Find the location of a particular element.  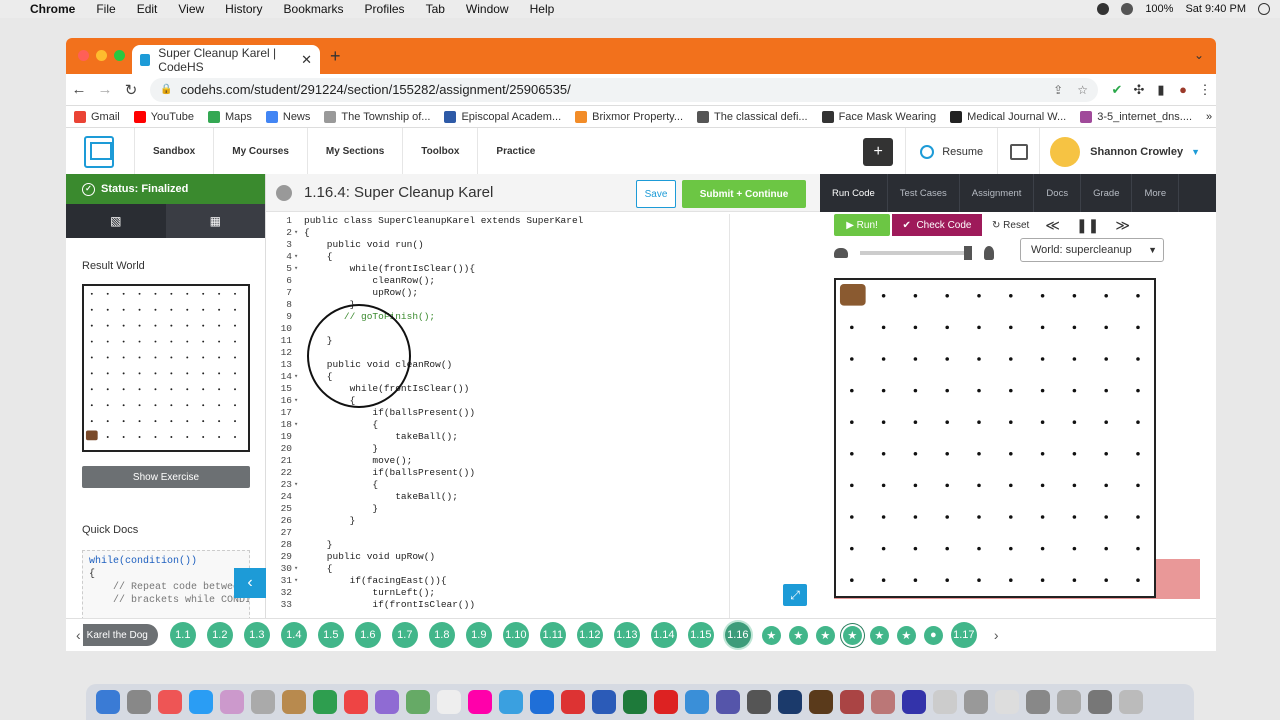

record-icon is located at coordinates (1103, 9).